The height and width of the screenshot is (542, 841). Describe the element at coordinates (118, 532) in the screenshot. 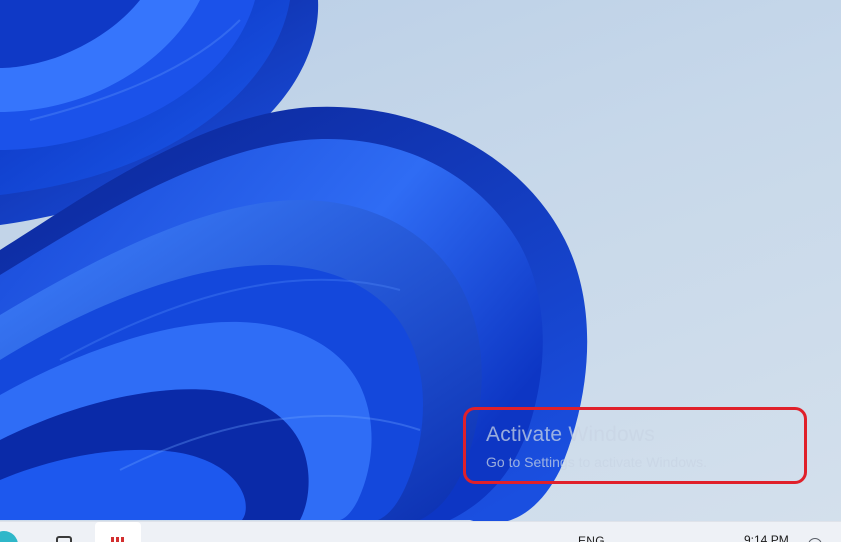

I see `pinned-app-icon` at that location.